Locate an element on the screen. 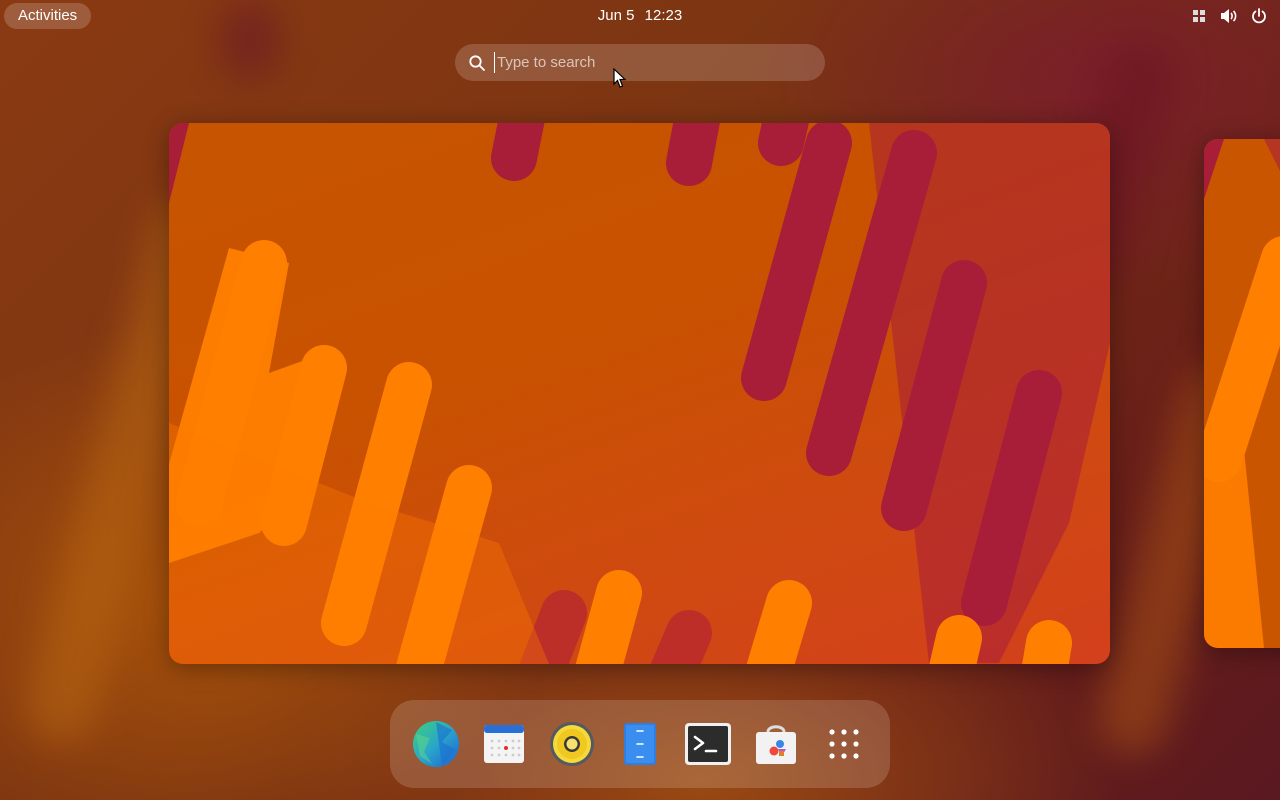 Image resolution: width=1280 pixels, height=800 pixels. dash is located at coordinates (640, 744).